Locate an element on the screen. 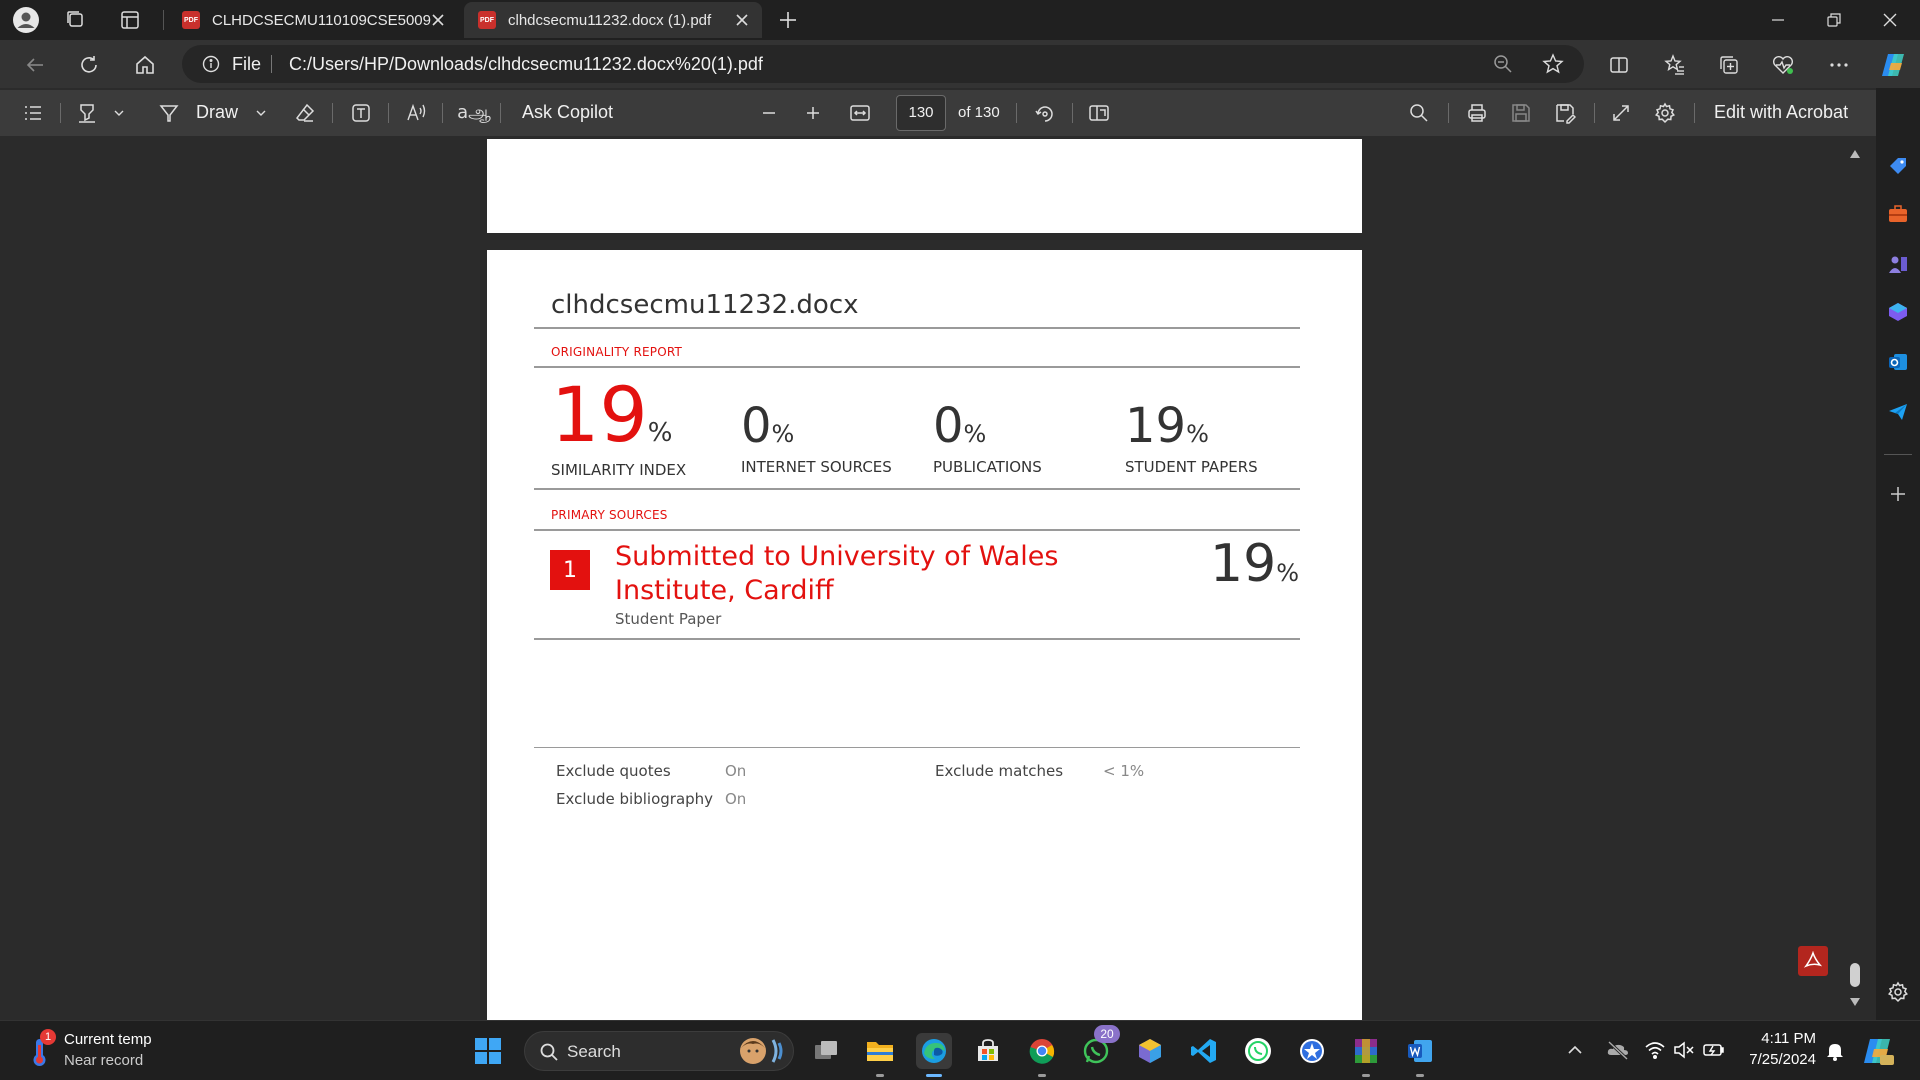  sidebar-settings-icon is located at coordinates (1898, 992).